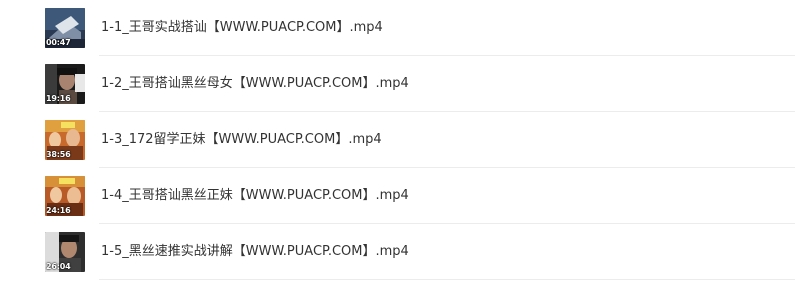 This screenshot has height=288, width=795. What do you see at coordinates (447, 279) in the screenshot?
I see `row-divider` at bounding box center [447, 279].